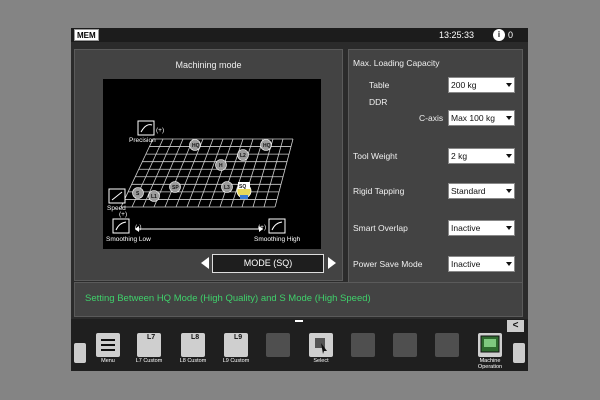  I want to click on select-icon, so click(321, 346).